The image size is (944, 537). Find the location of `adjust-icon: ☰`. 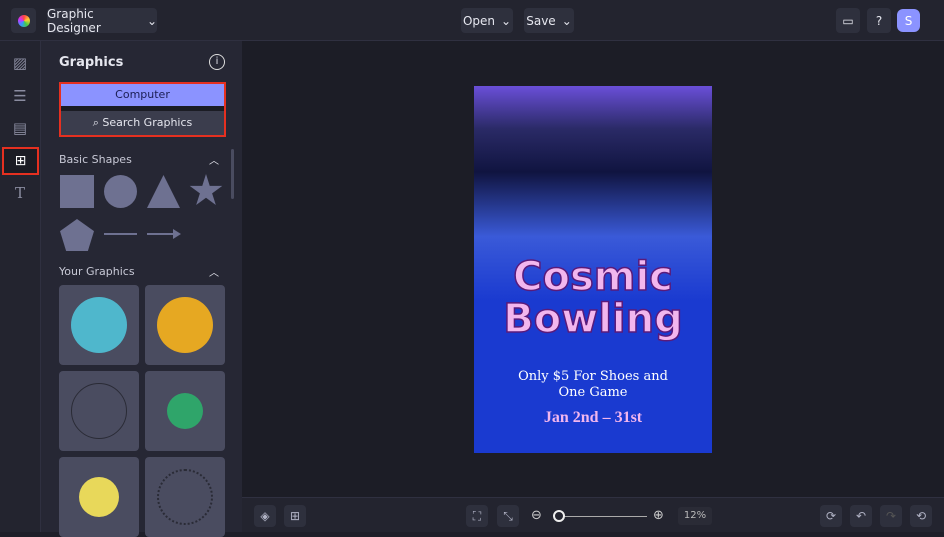

adjust-icon: ☰ is located at coordinates (20, 96).